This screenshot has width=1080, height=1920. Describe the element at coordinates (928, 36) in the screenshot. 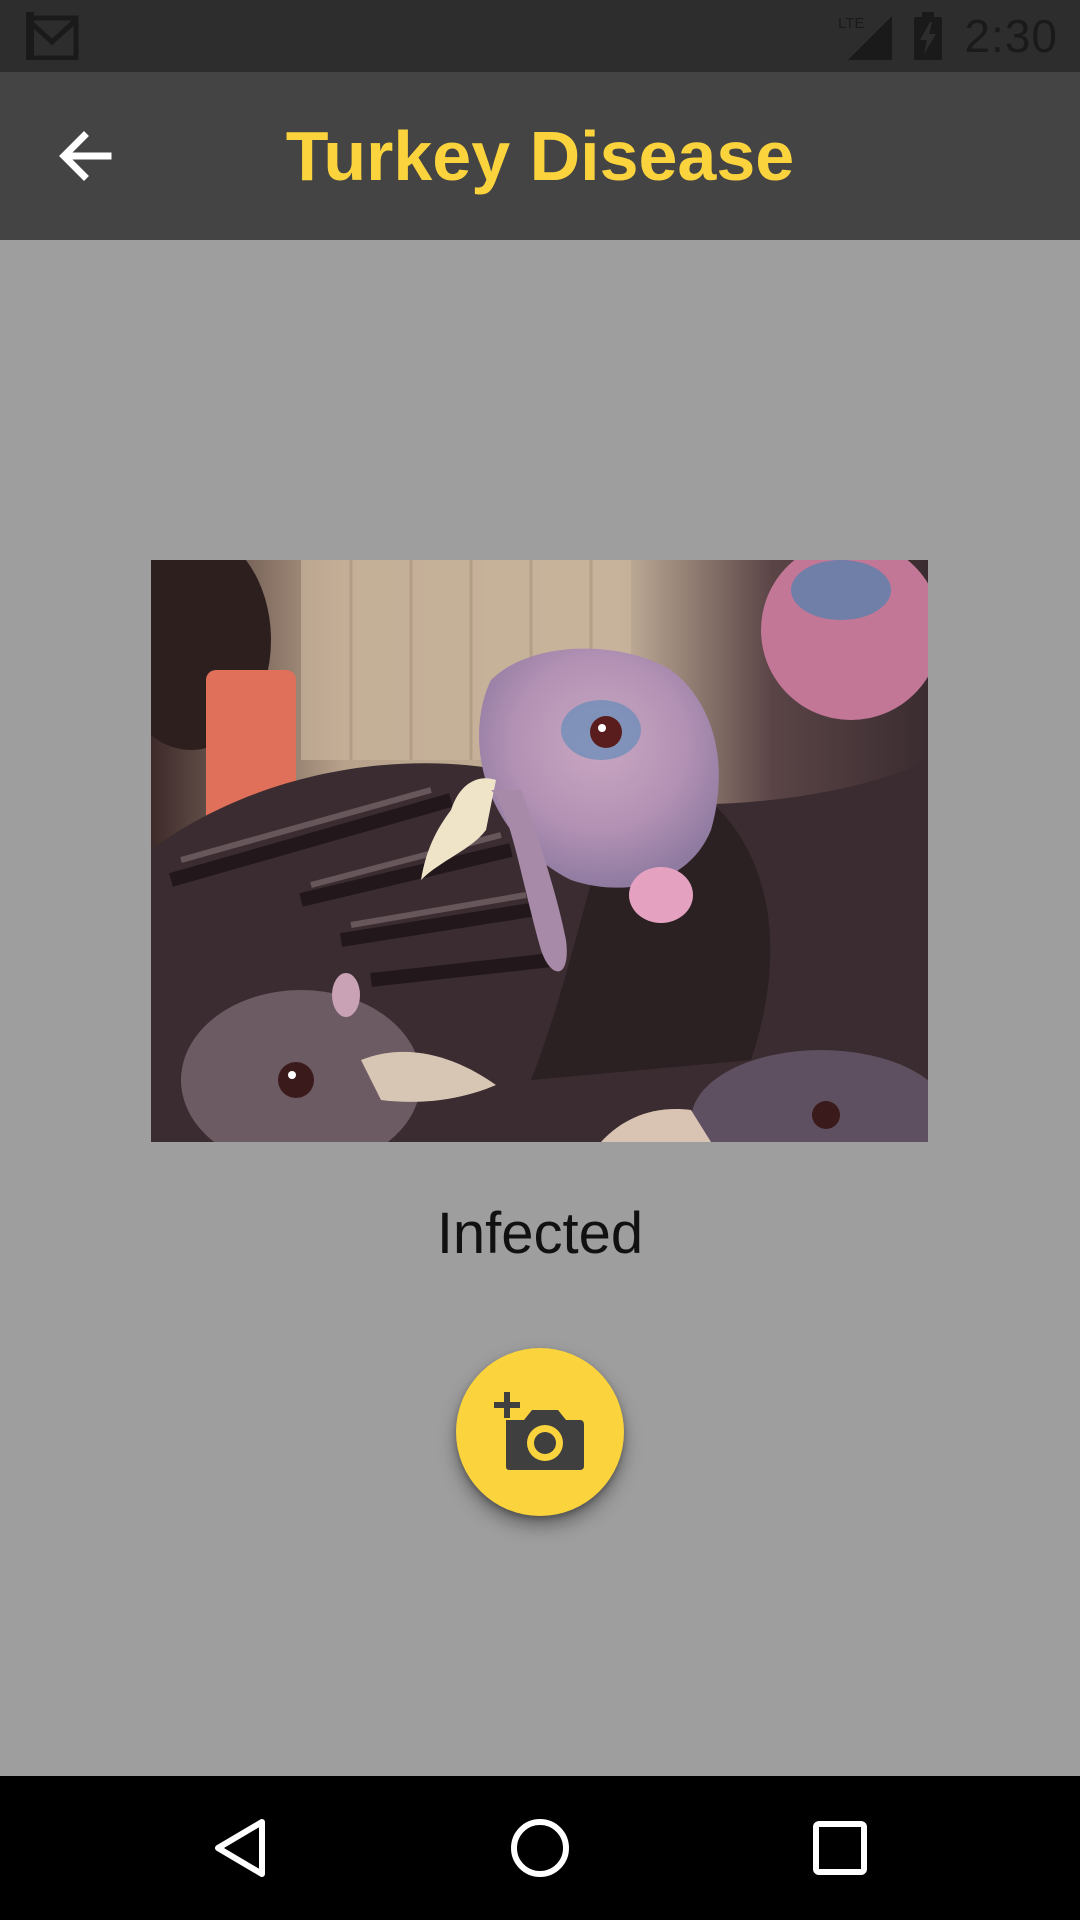

I see `battery-charging-icon` at that location.